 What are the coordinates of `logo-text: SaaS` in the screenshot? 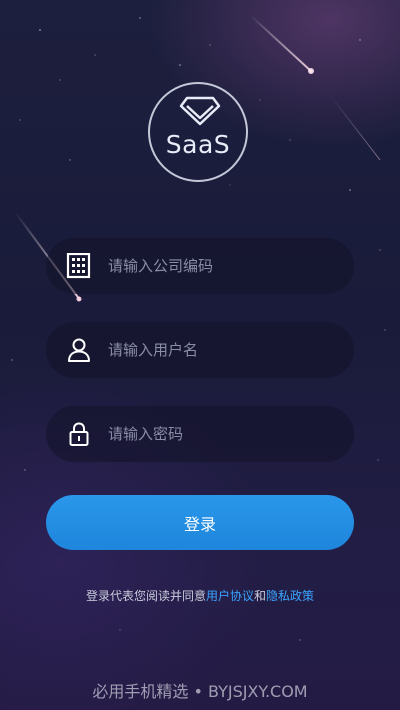 It's located at (198, 144).